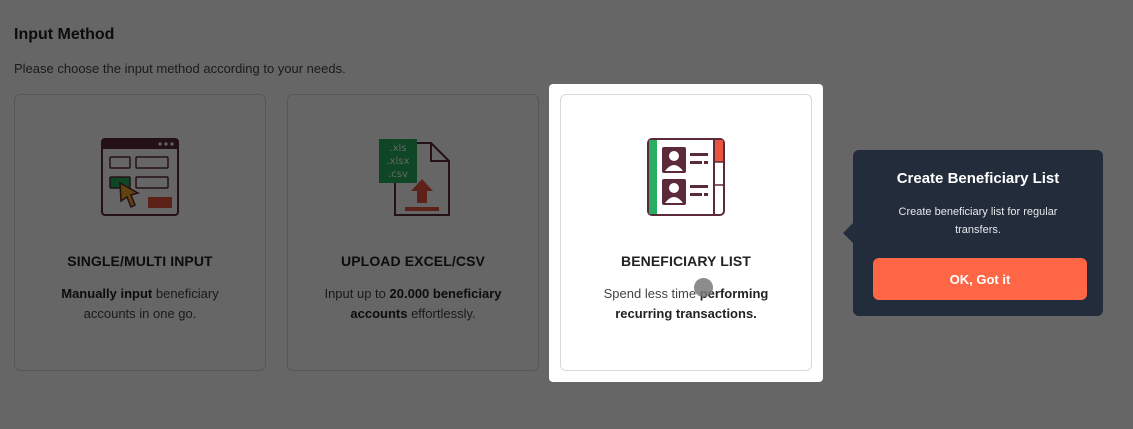 Image resolution: width=1133 pixels, height=429 pixels. What do you see at coordinates (140, 261) in the screenshot?
I see `card-title: SINGLE/MULTI INPUT` at bounding box center [140, 261].